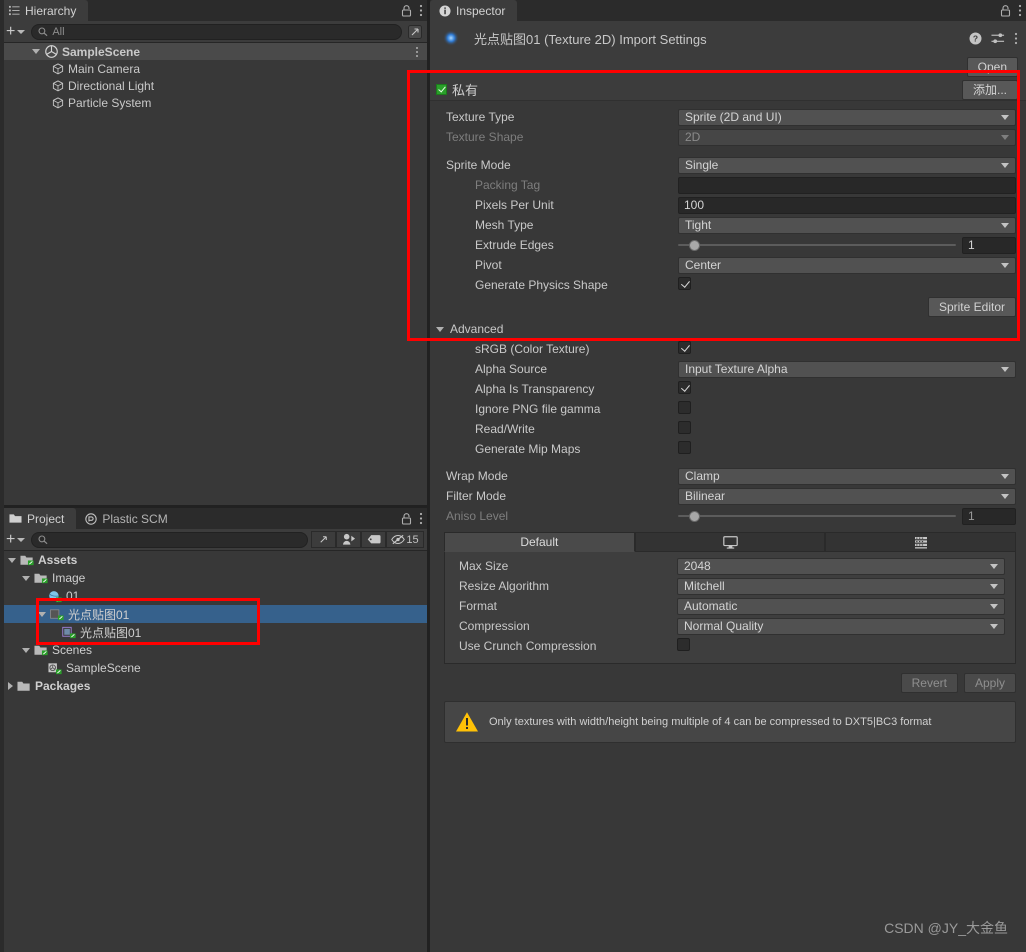  Describe the element at coordinates (989, 245) in the screenshot. I see `extrude-edges-value-input: 1` at that location.